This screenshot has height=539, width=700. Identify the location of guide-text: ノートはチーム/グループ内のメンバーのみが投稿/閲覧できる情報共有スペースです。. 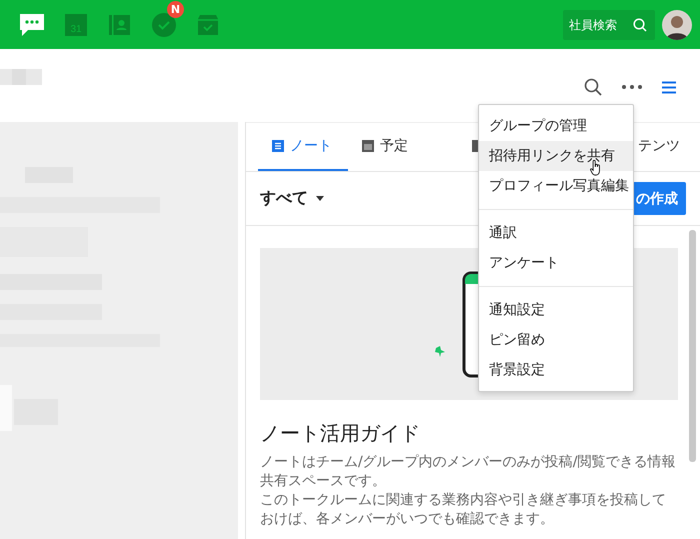
(468, 472).